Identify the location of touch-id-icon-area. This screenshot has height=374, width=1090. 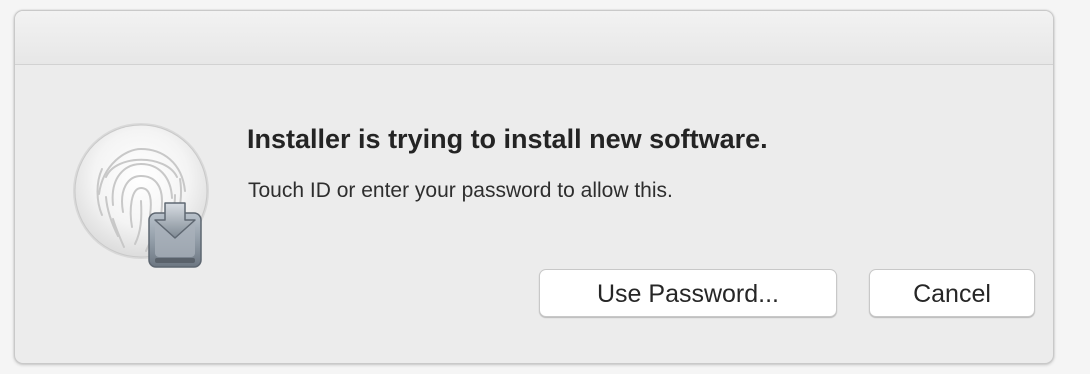
(146, 194).